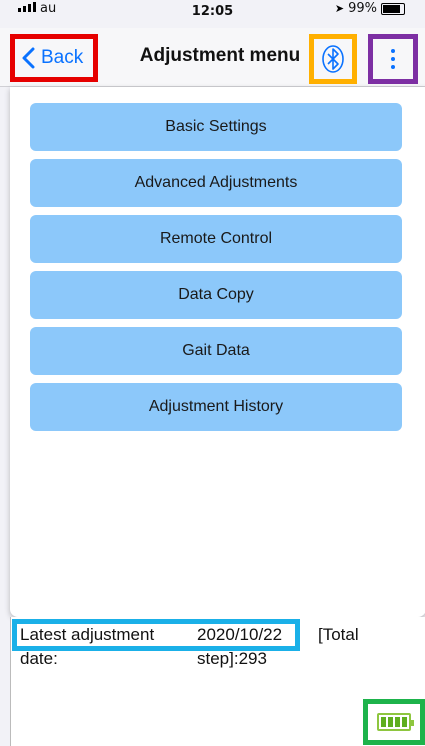 This screenshot has width=425, height=746. I want to click on data-copy-button: Data Copy, so click(216, 295).